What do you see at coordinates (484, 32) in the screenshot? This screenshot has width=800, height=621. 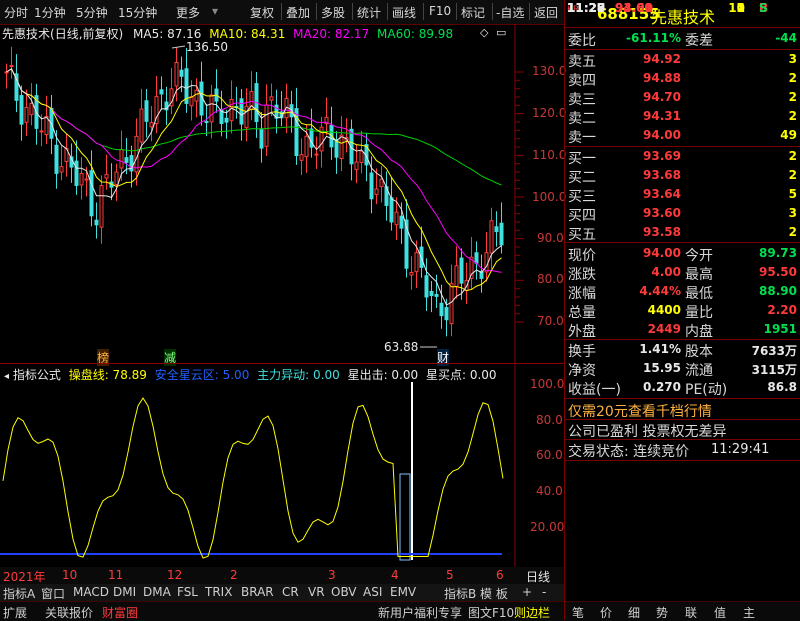 I see `settings-icon: ◇` at bounding box center [484, 32].